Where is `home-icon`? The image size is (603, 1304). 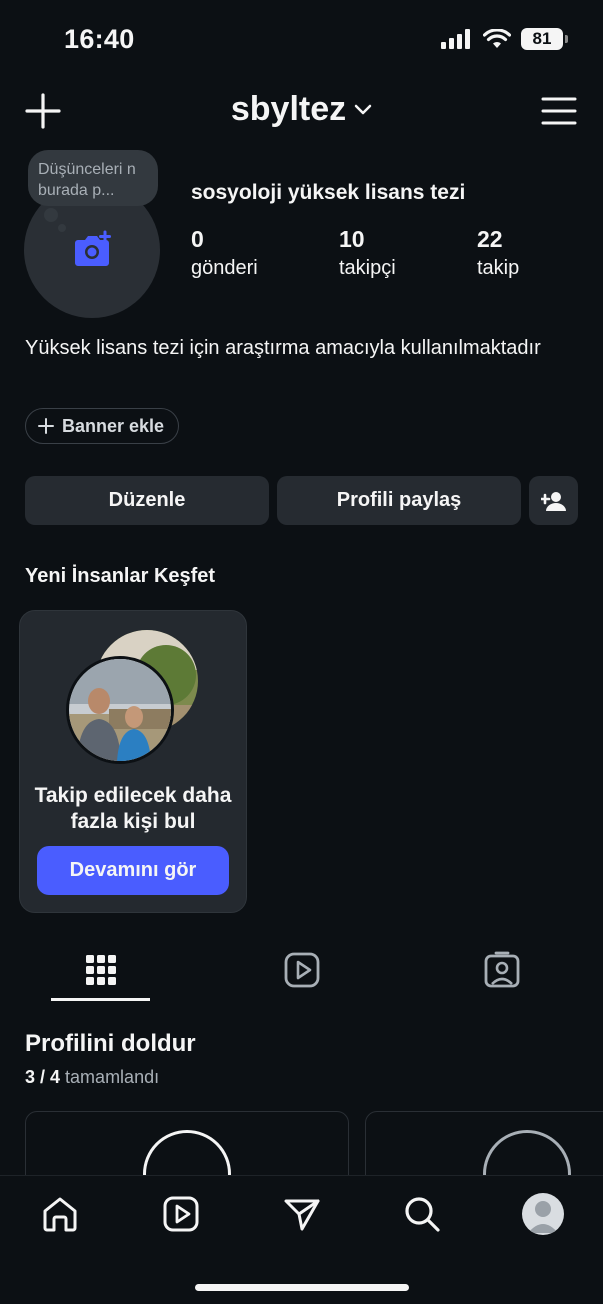 home-icon is located at coordinates (60, 1214).